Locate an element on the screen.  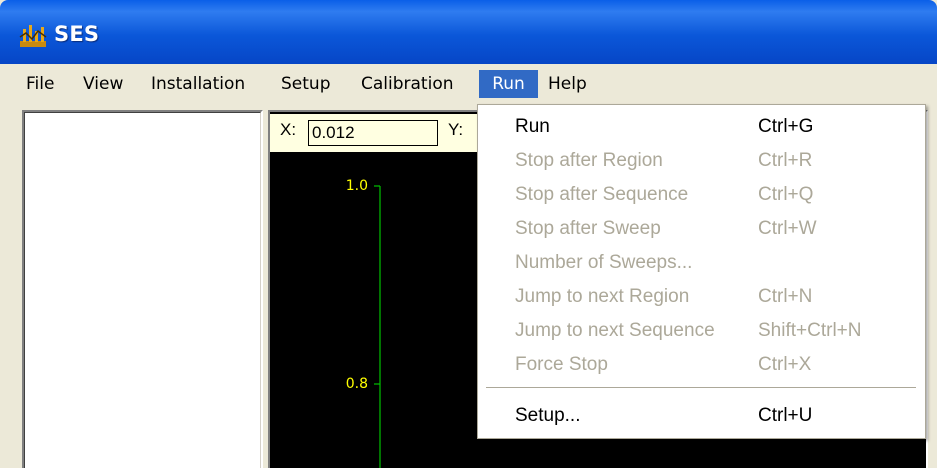
menu-item-label: Stop after Sweep is located at coordinates (588, 228).